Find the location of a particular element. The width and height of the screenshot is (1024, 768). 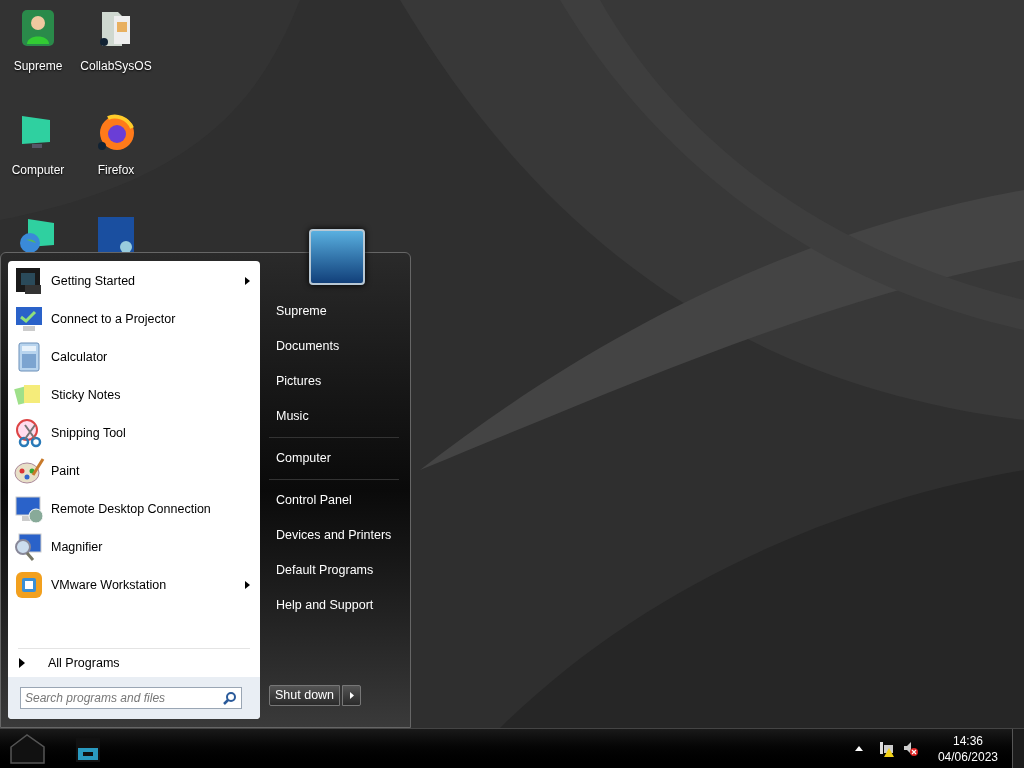

desktop-icon-label: Supreme is located at coordinates (38, 66).